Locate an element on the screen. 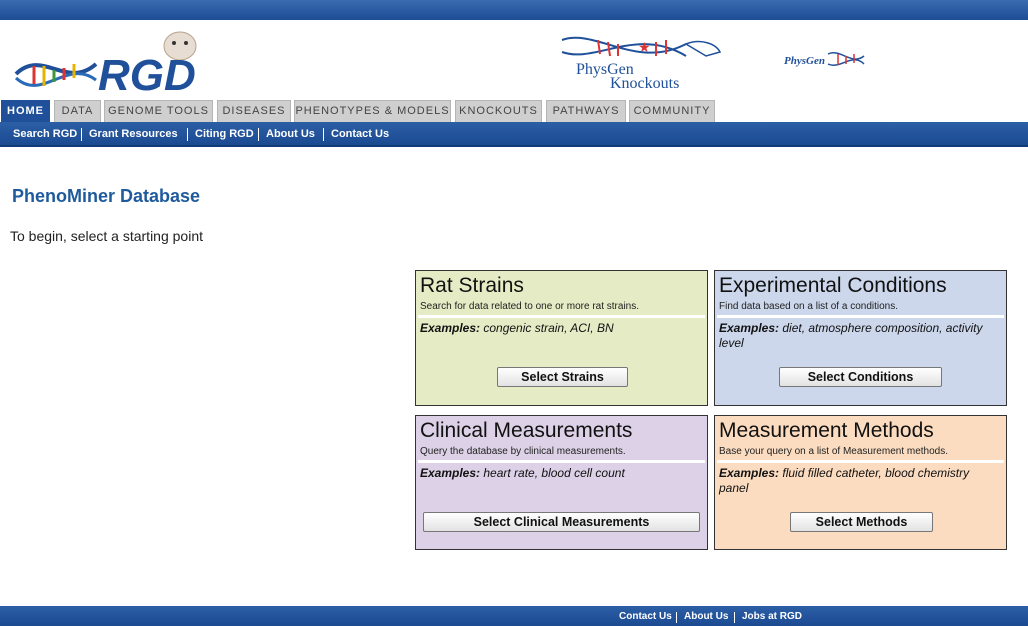 This screenshot has width=1028, height=626. panel-title: Rat Strains is located at coordinates (472, 285).